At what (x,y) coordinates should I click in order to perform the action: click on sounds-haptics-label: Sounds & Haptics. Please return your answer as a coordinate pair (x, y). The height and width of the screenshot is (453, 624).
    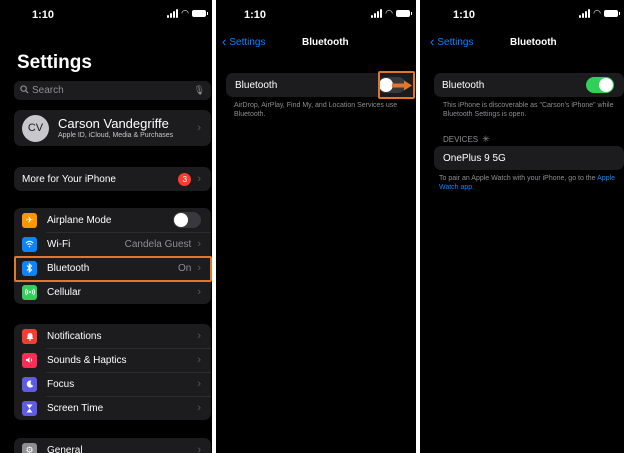
    Looking at the image, I should click on (87, 360).